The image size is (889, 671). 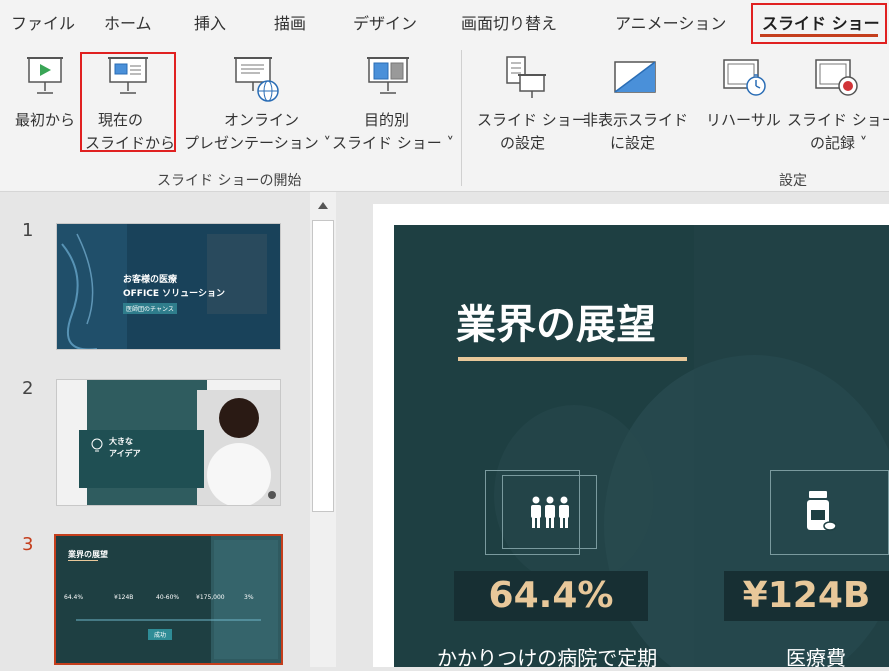 What do you see at coordinates (556, 321) in the screenshot?
I see `slide-title: 業界の展望` at bounding box center [556, 321].